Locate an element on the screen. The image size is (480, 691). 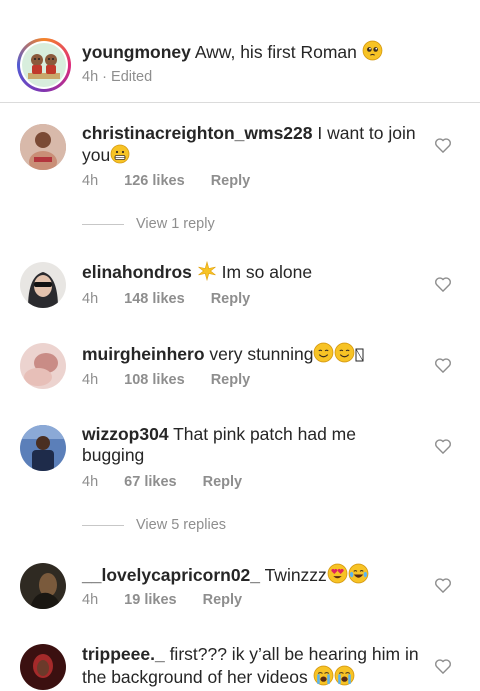
caption-time: 4h is located at coordinates (90, 77).